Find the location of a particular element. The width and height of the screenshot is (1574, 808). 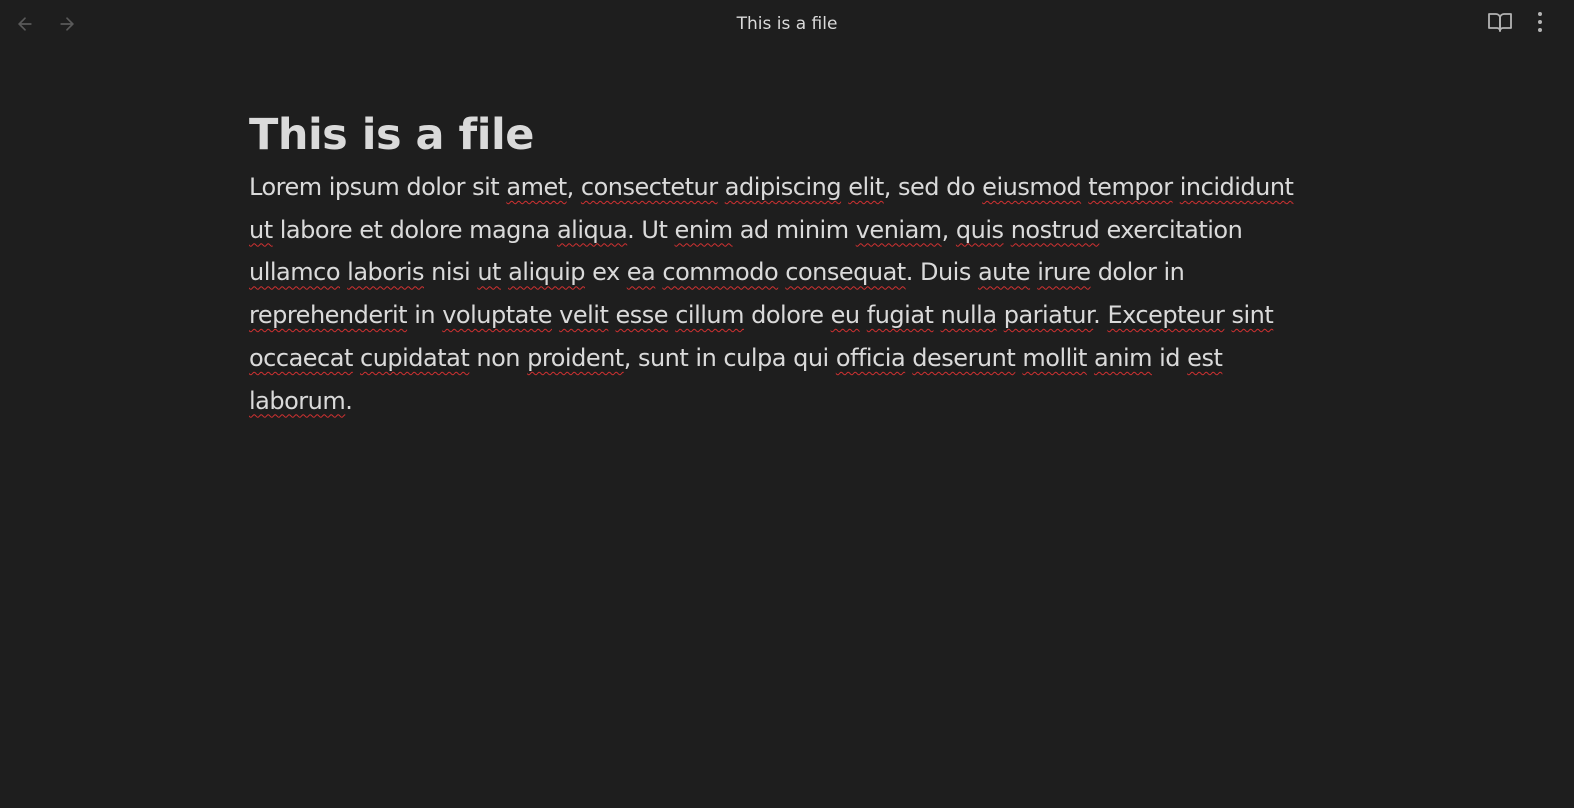

misspelled-word: eiusmod is located at coordinates (1032, 187).